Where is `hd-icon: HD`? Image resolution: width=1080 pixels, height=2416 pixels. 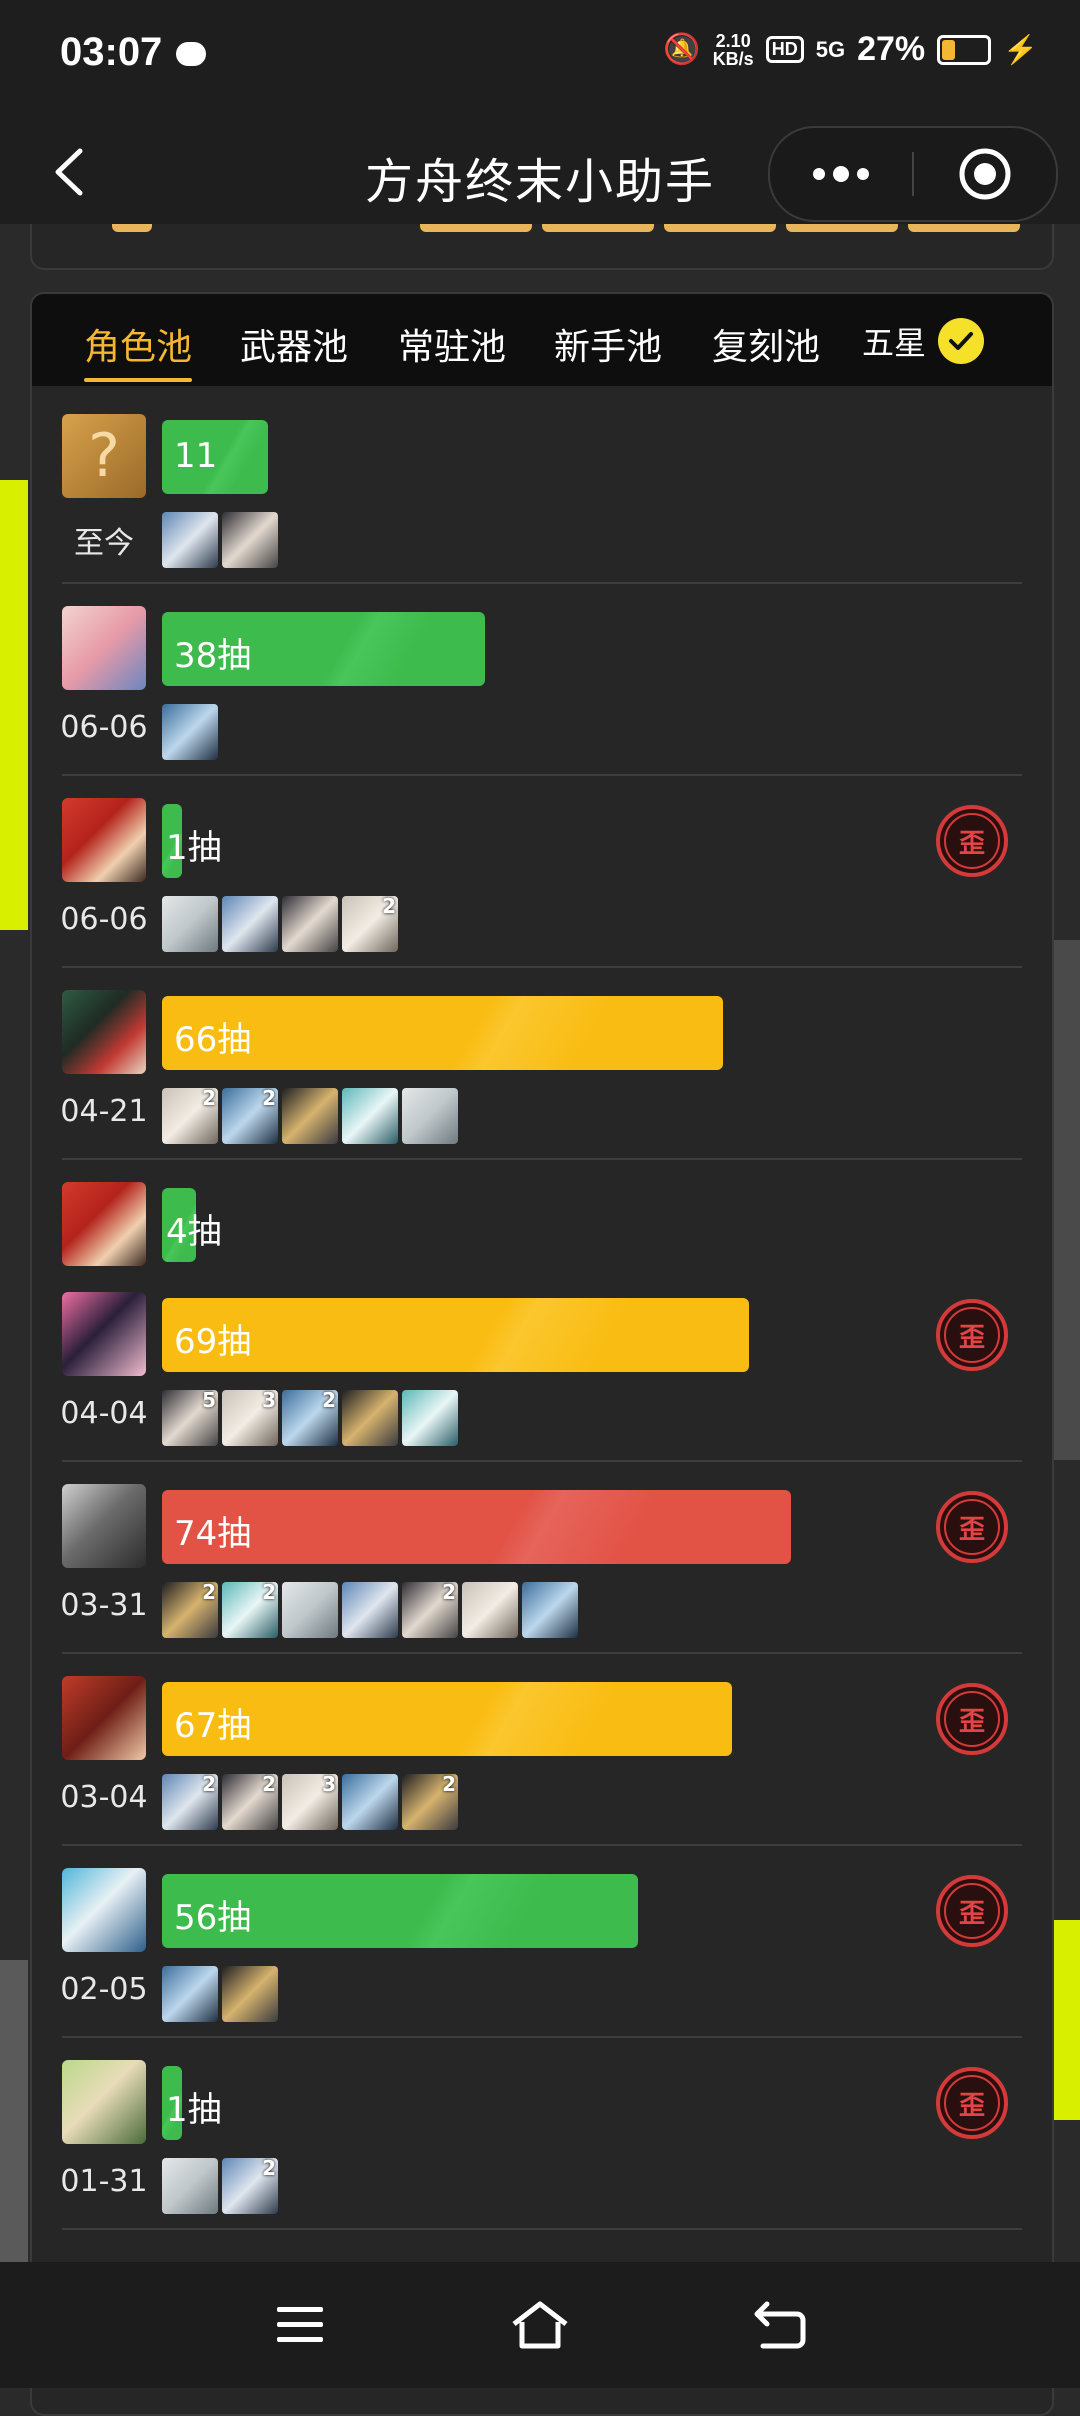 hd-icon: HD is located at coordinates (784, 49).